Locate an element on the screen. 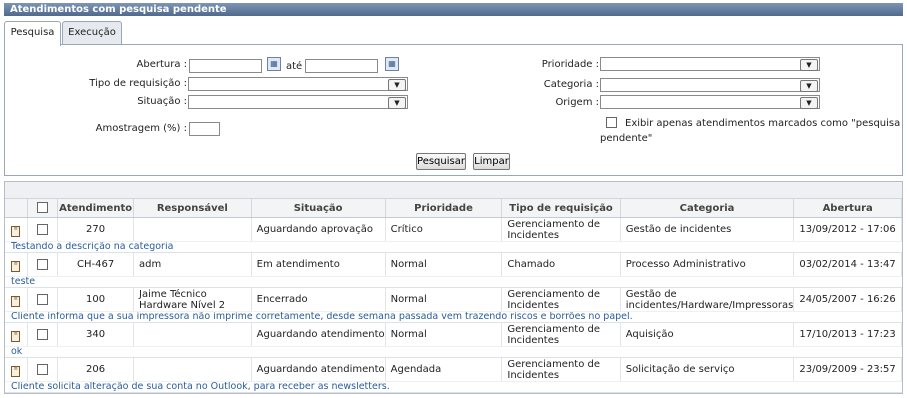  amostragem-input is located at coordinates (204, 129).